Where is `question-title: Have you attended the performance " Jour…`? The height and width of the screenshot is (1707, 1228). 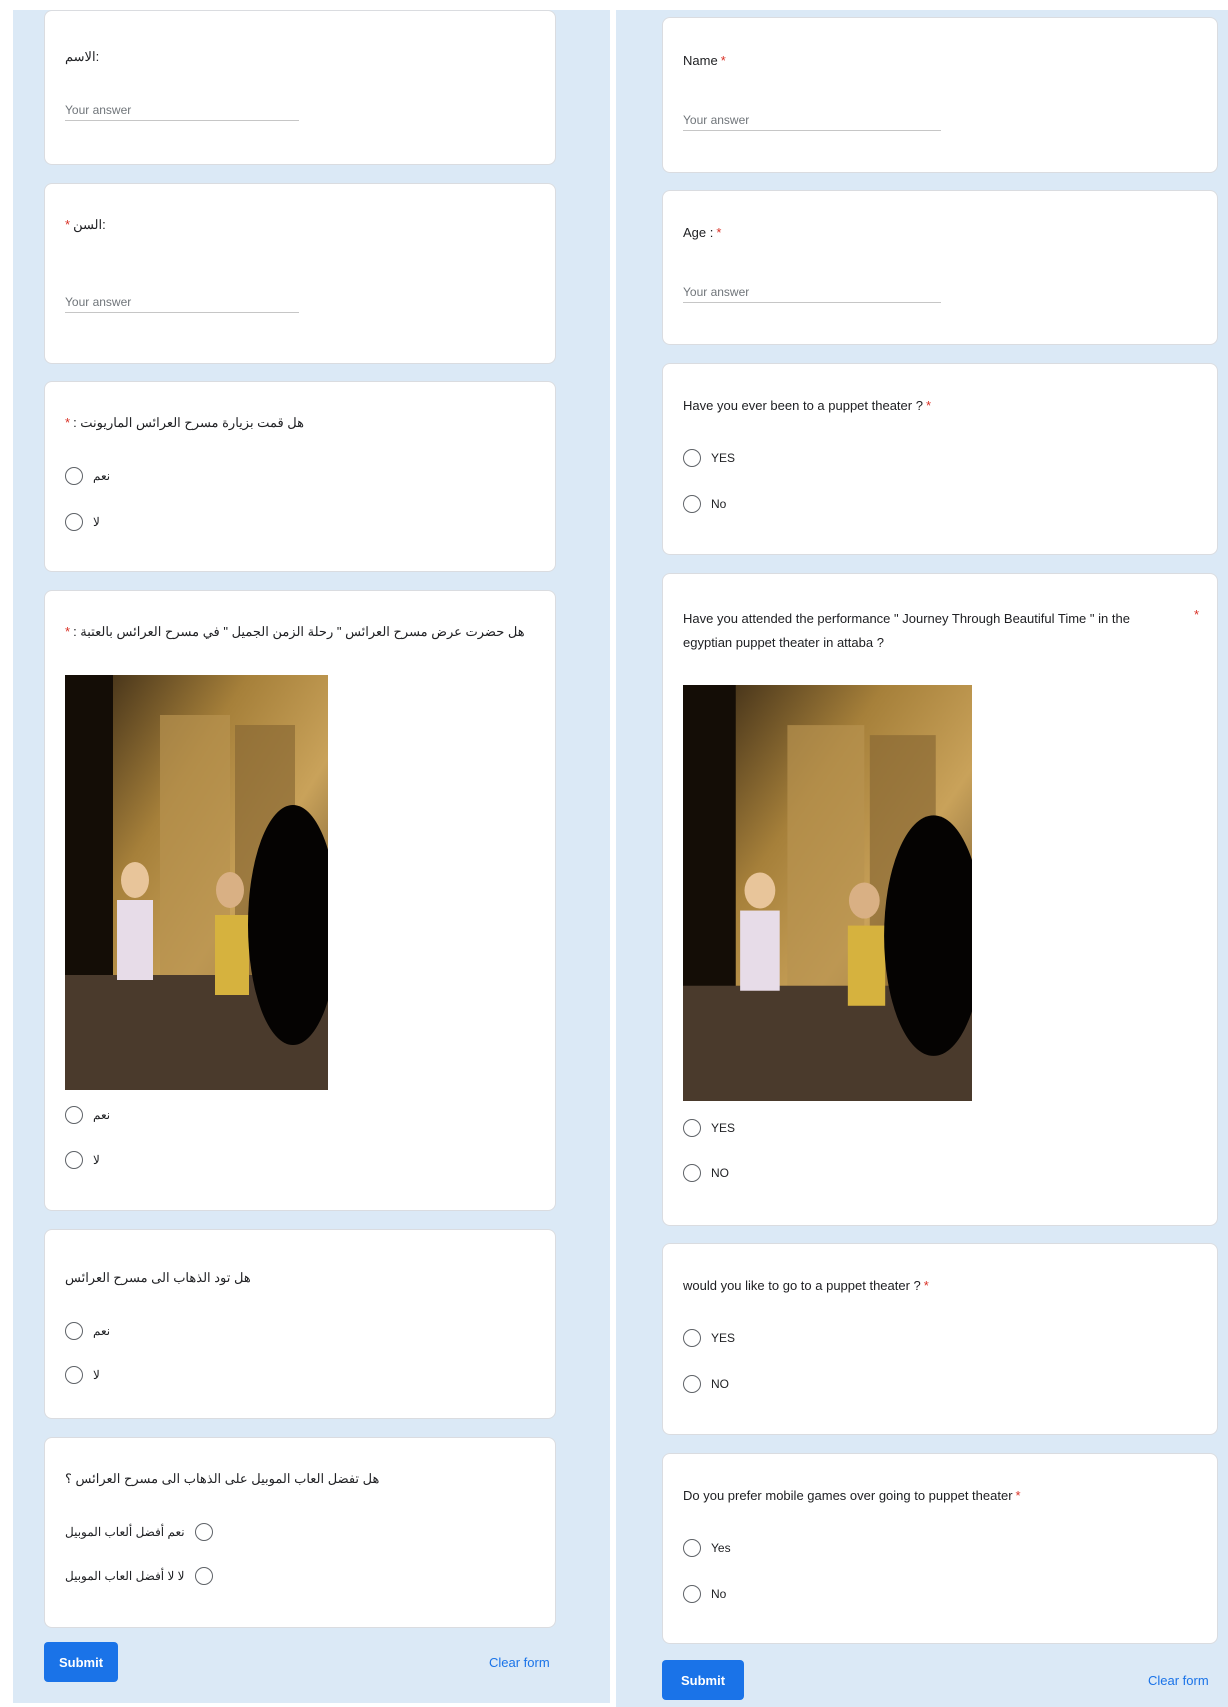 question-title: Have you attended the performance " Jour… is located at coordinates (933, 631).